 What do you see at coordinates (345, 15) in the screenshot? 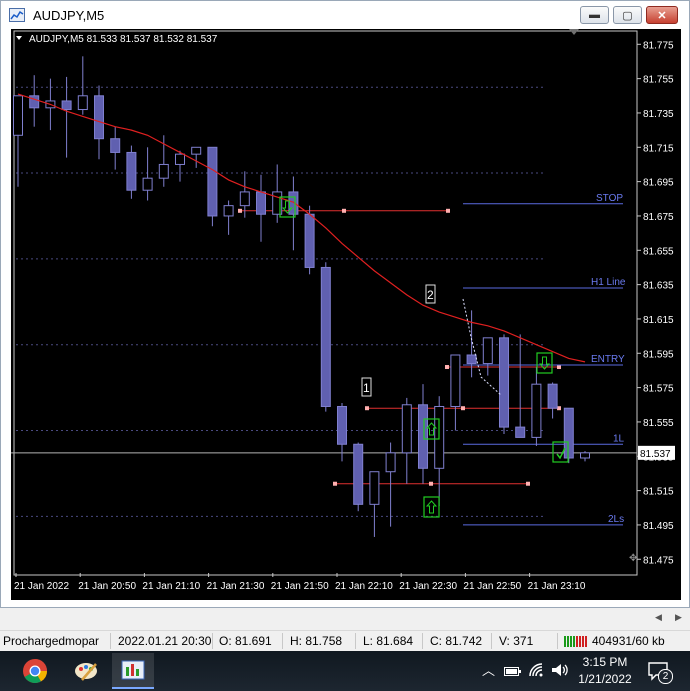
I see `title-bar: AUDJPY,M5 ▬ ▢ ✕` at bounding box center [345, 15].